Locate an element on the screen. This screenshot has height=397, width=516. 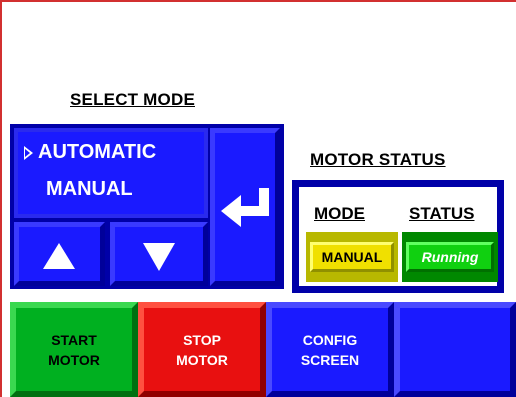
mode-column-header: MODE is located at coordinates (339, 213).